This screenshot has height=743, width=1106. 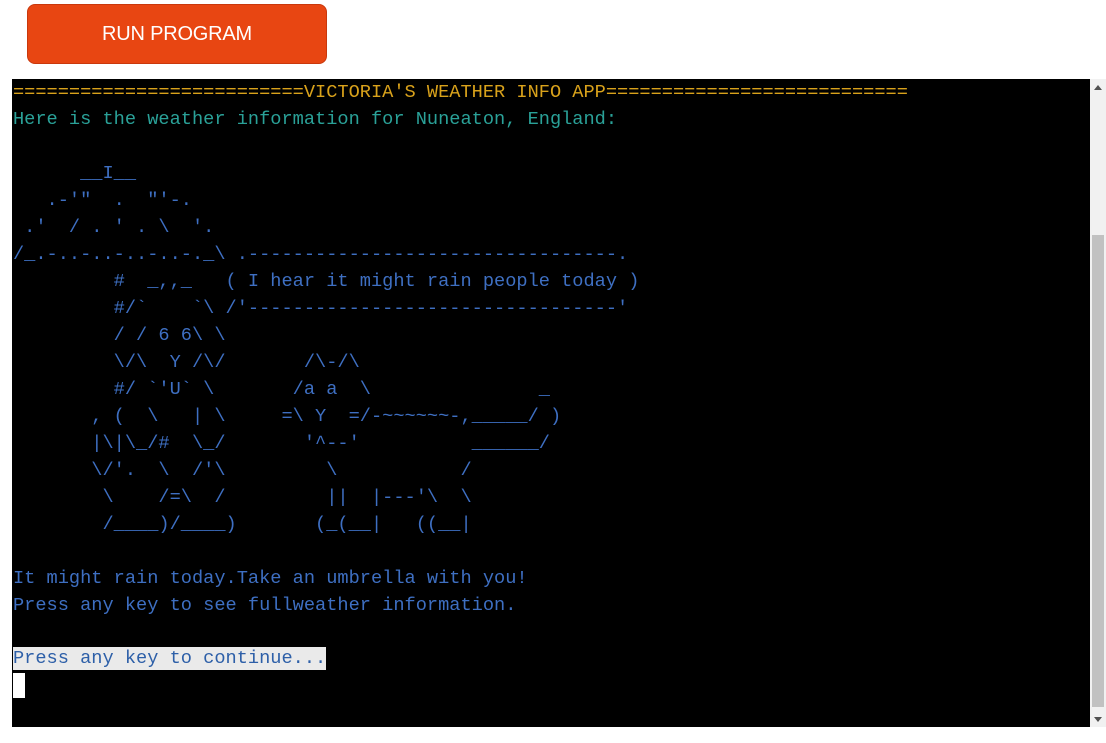 What do you see at coordinates (1098, 471) in the screenshot?
I see `scrollbar-thumb` at bounding box center [1098, 471].